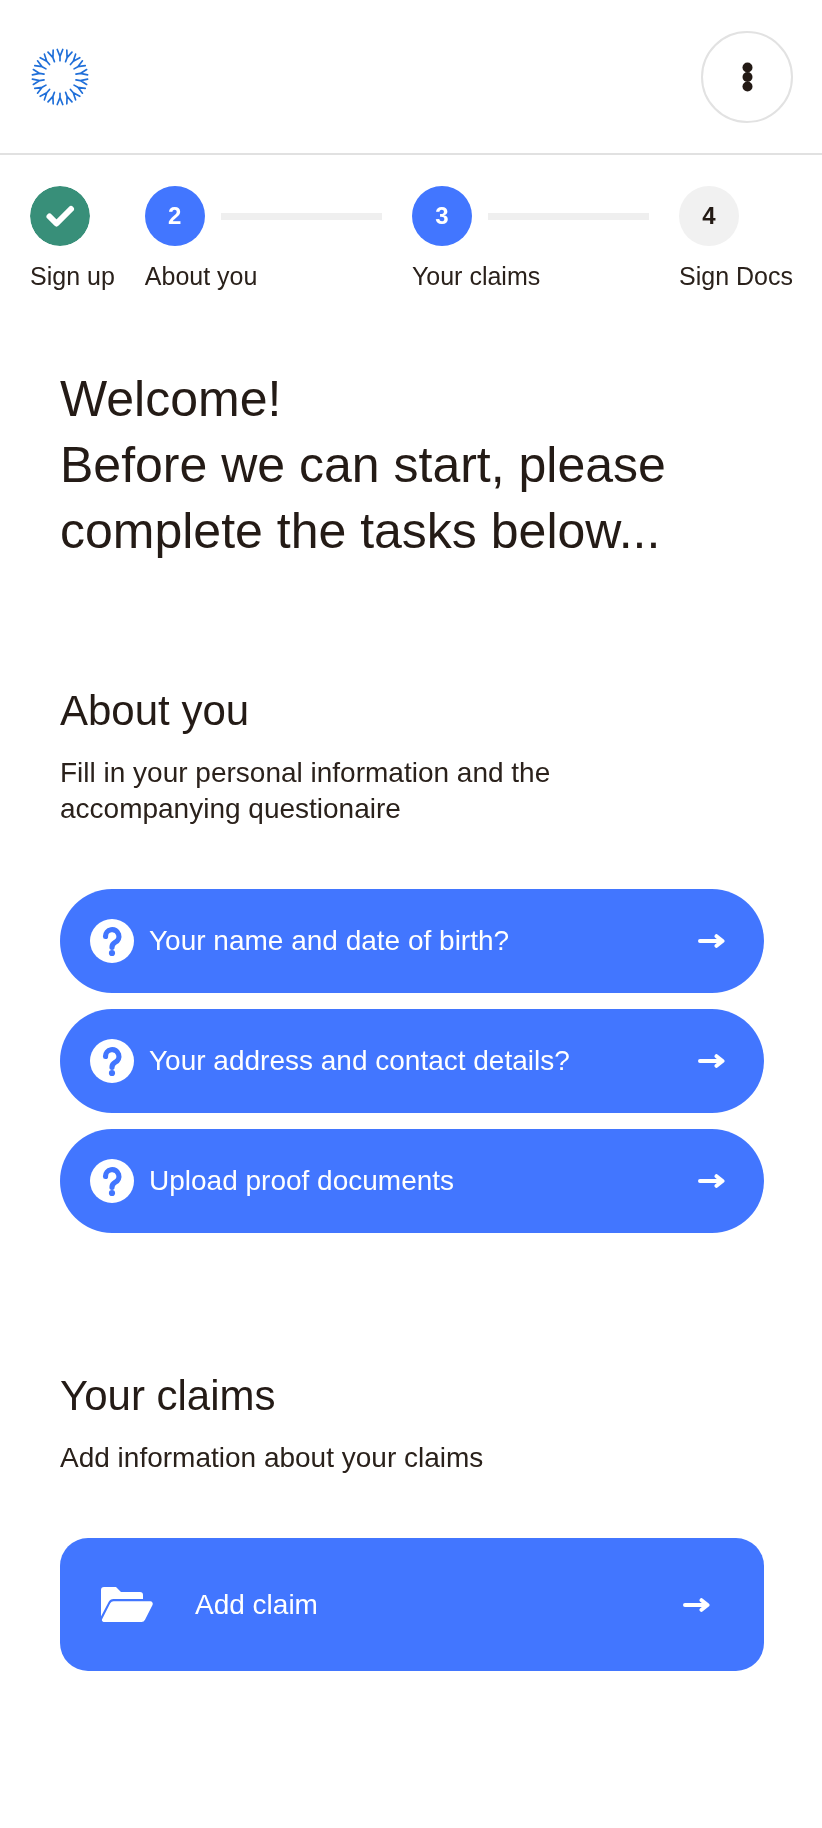 The image size is (822, 1828). Describe the element at coordinates (127, 1604) in the screenshot. I see `folder-icon` at that location.